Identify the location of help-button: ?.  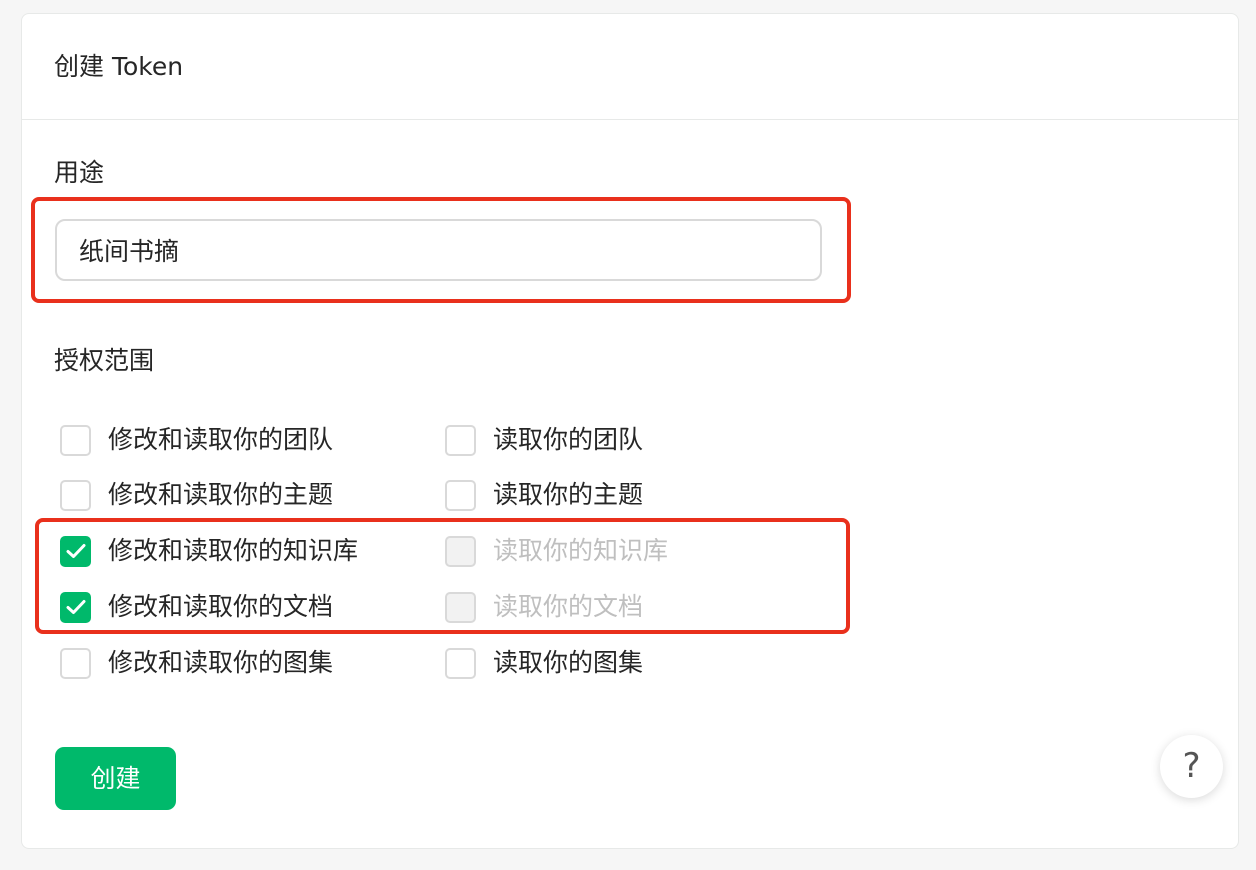
(1191, 766).